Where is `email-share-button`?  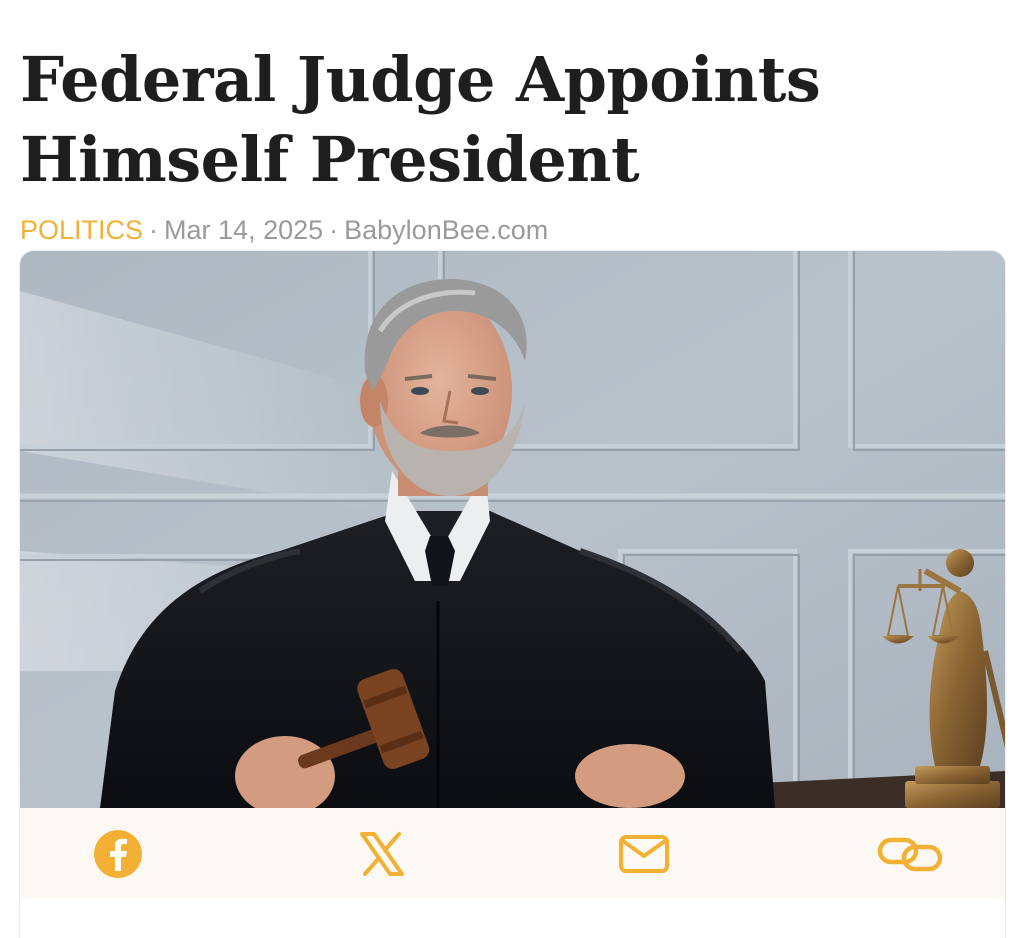 email-share-button is located at coordinates (644, 854).